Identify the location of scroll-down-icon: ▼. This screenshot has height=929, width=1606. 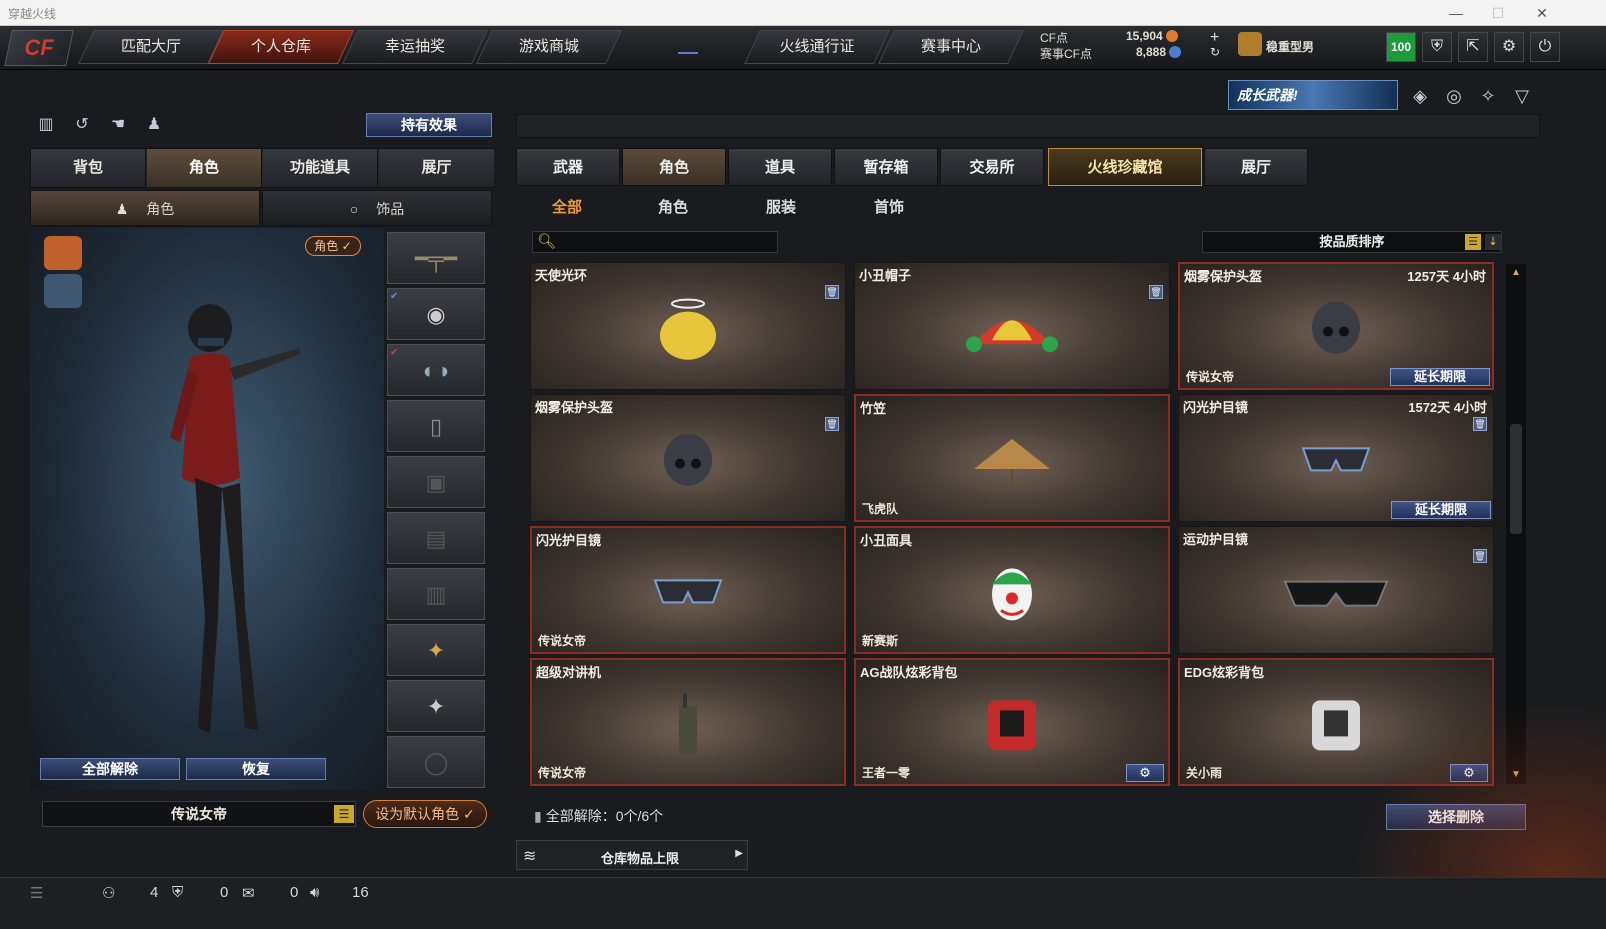
(1516, 775).